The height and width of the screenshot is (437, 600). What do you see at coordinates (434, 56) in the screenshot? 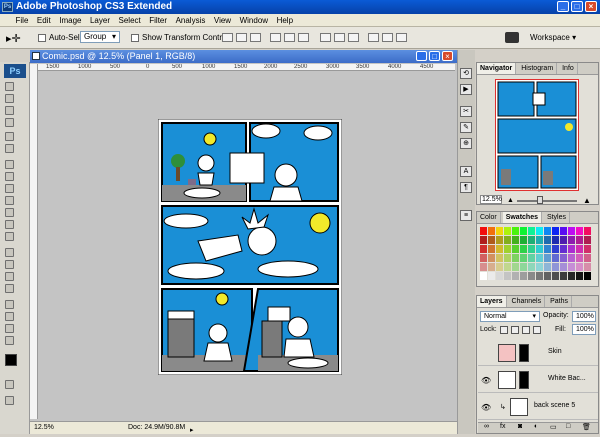
I see `doc-maximize-button: □` at bounding box center [434, 56].